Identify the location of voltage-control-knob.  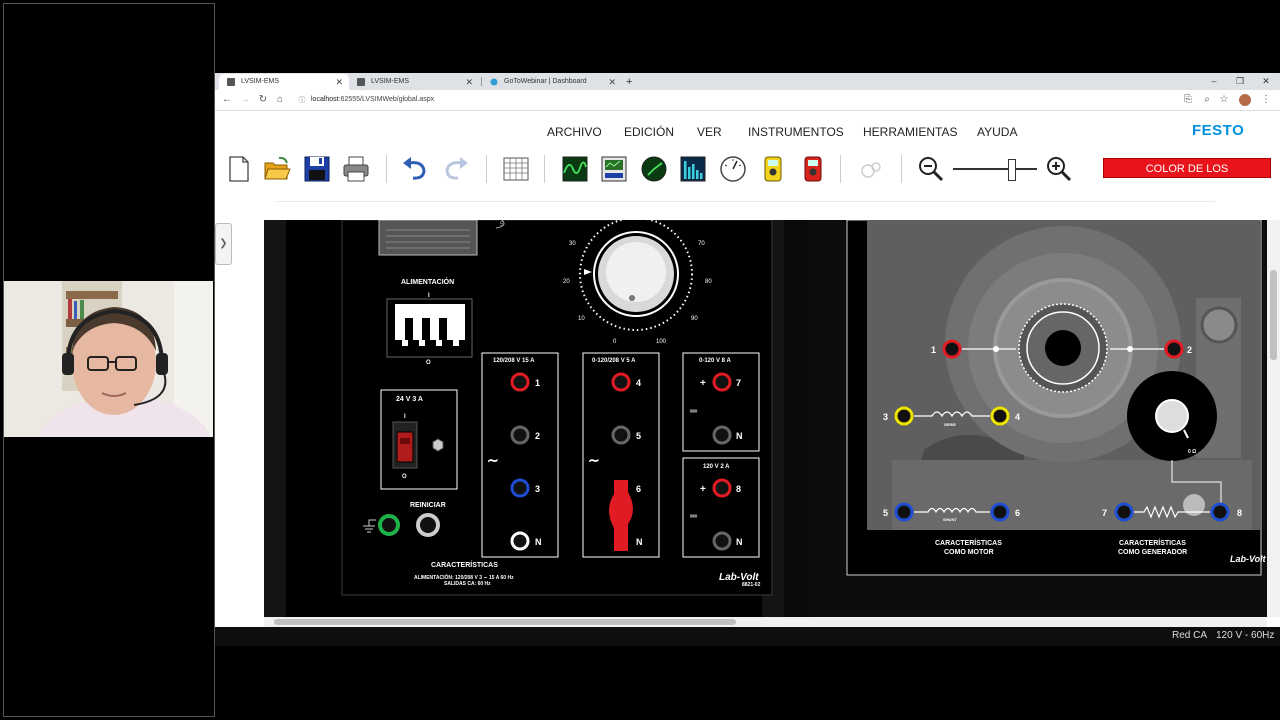
(636, 275).